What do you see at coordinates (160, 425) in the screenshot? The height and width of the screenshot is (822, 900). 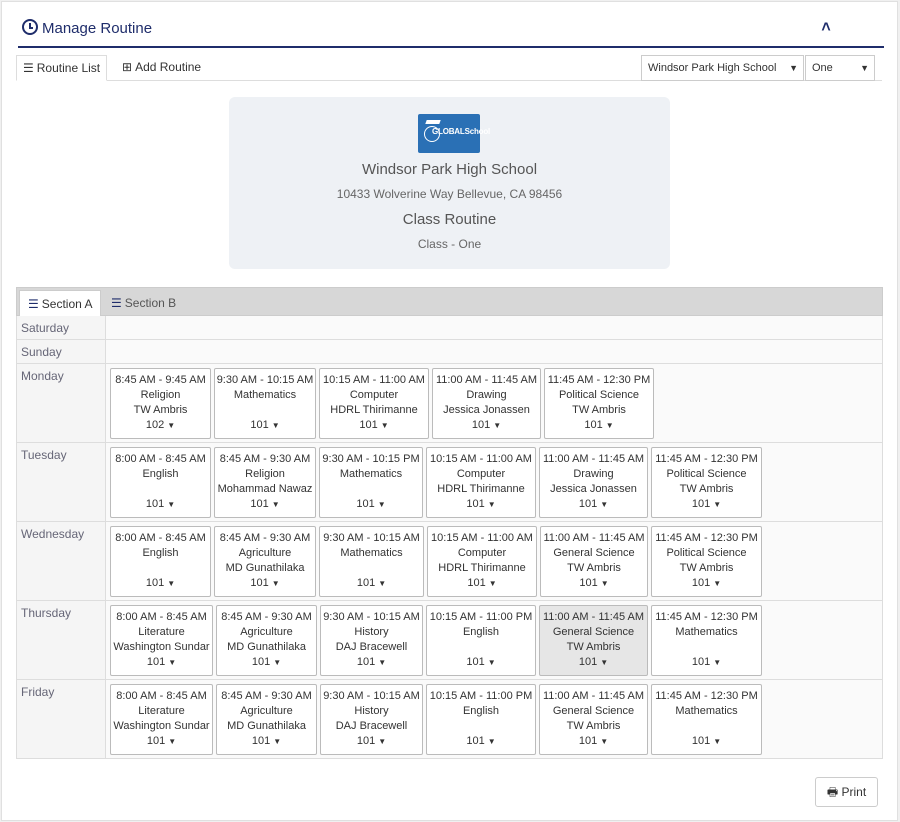 I see `slot-room-dropdown: 102 ▼` at bounding box center [160, 425].